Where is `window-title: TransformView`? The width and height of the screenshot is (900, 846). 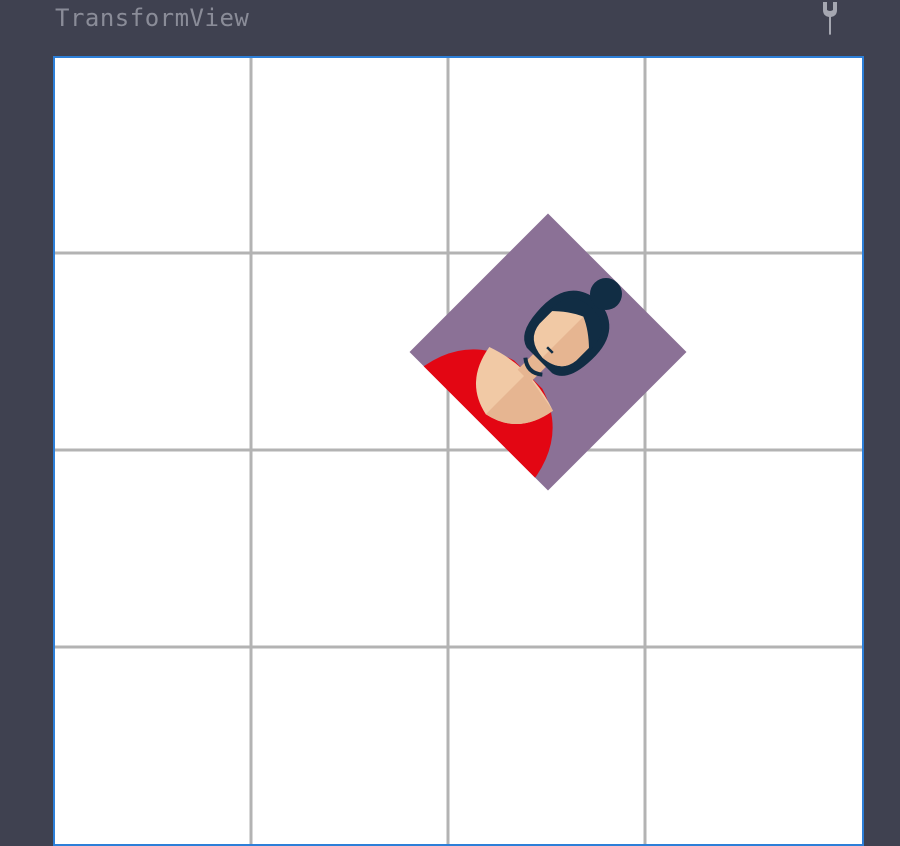 window-title: TransformView is located at coordinates (152, 18).